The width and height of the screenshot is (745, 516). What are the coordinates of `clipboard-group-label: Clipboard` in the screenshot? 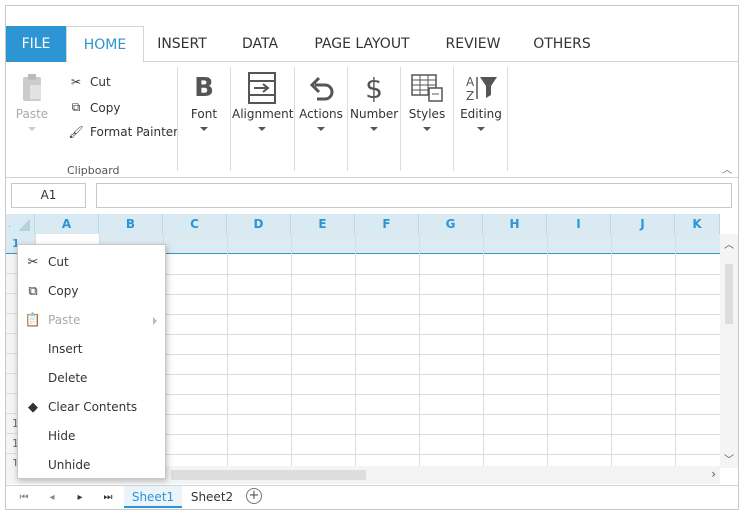 It's located at (93, 170).